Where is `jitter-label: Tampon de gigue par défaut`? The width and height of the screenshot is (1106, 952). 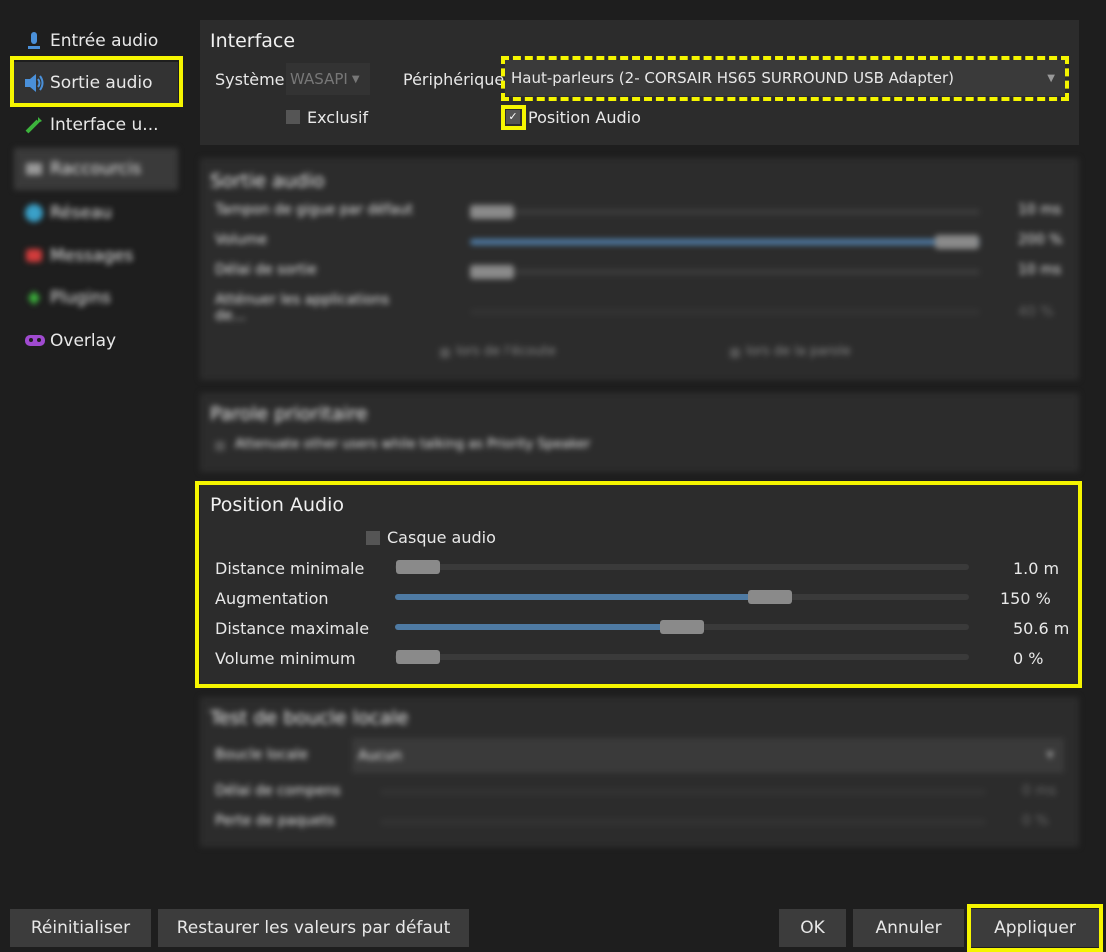 jitter-label: Tampon de gigue par défaut is located at coordinates (314, 210).